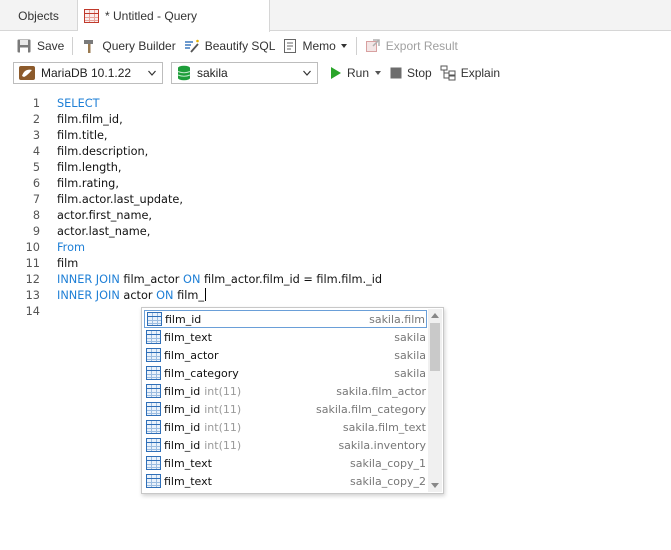  What do you see at coordinates (244, 73) in the screenshot?
I see `database-select: sakila` at bounding box center [244, 73].